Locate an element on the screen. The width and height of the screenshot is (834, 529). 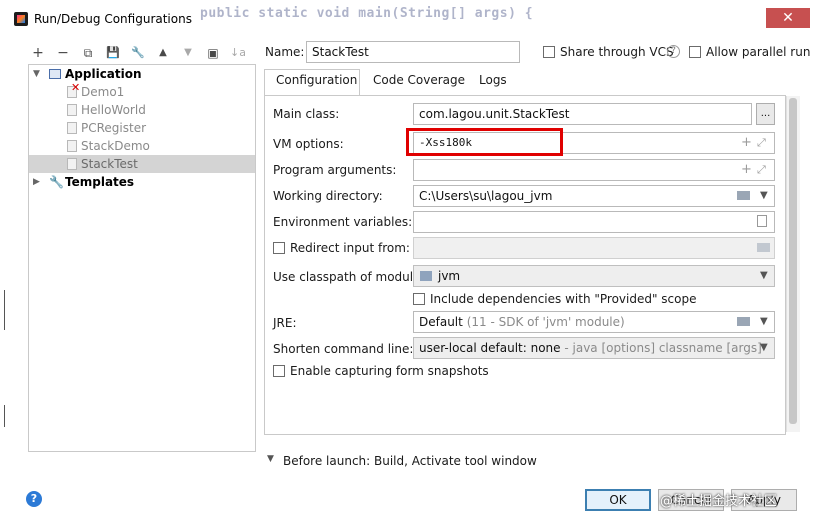
save-config-icon: 💾 is located at coordinates (113, 53).